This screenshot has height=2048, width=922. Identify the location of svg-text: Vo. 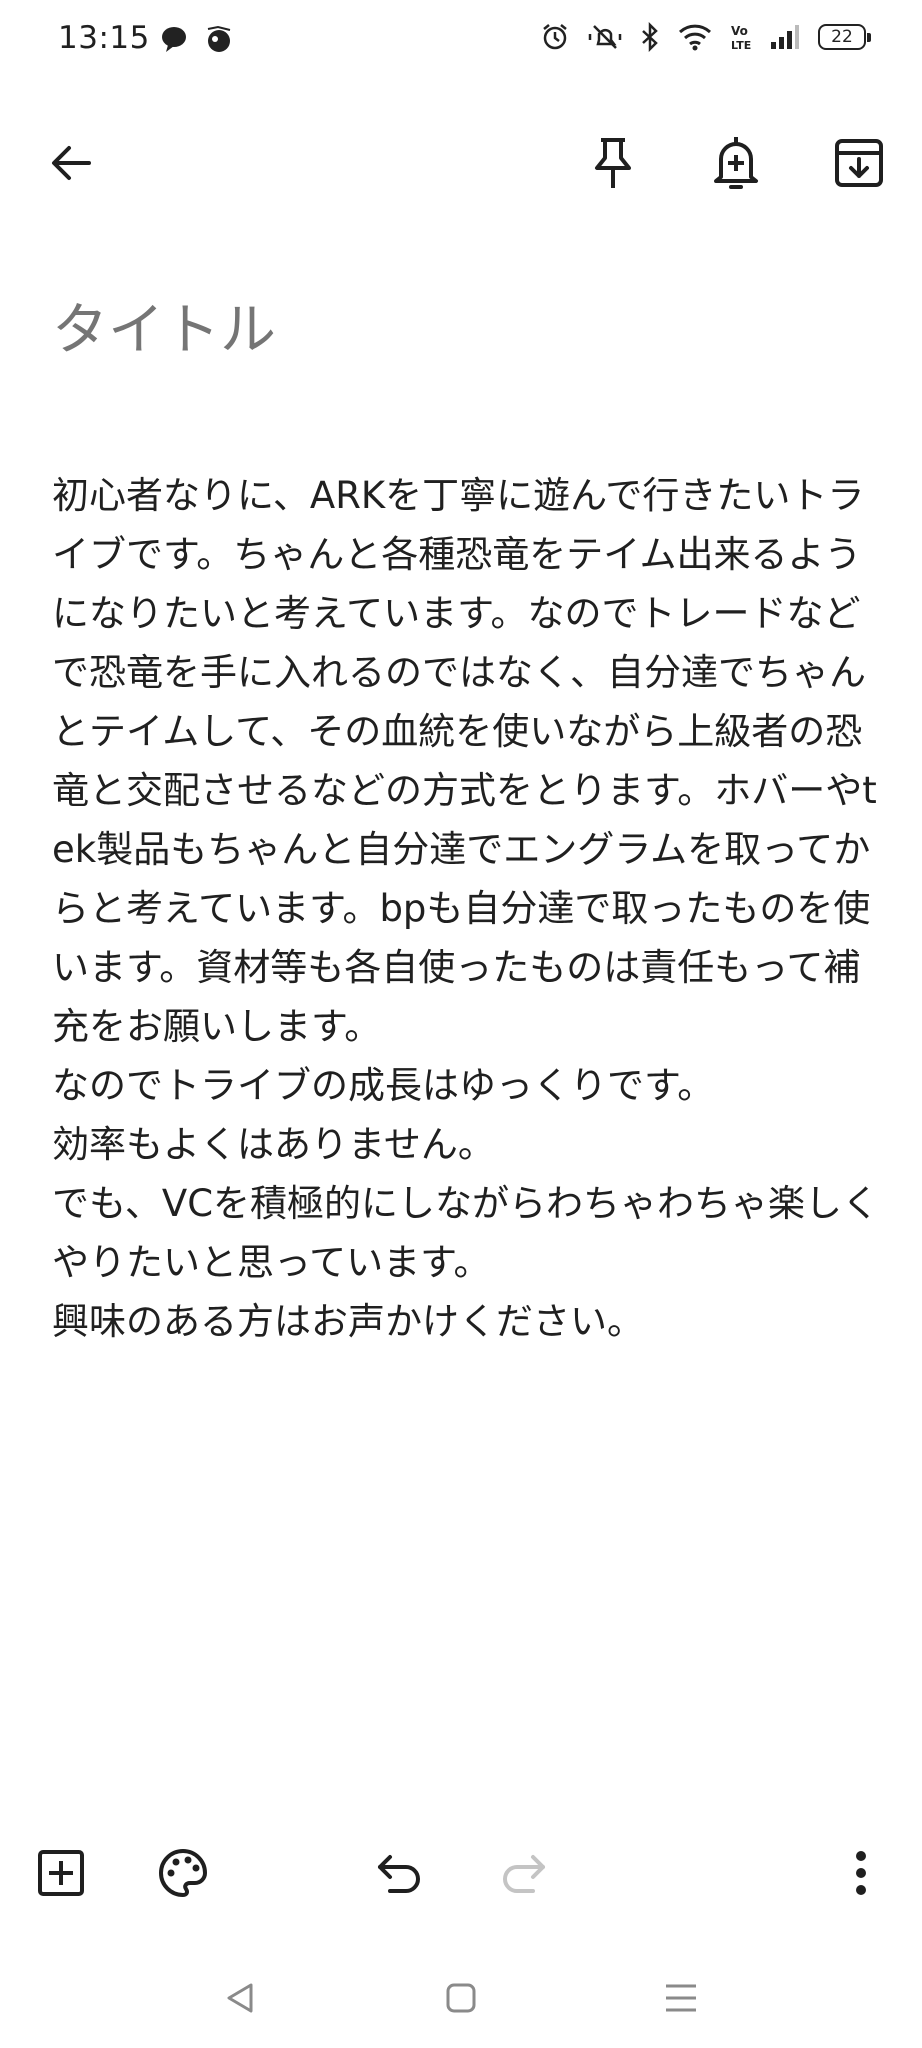
(739, 31).